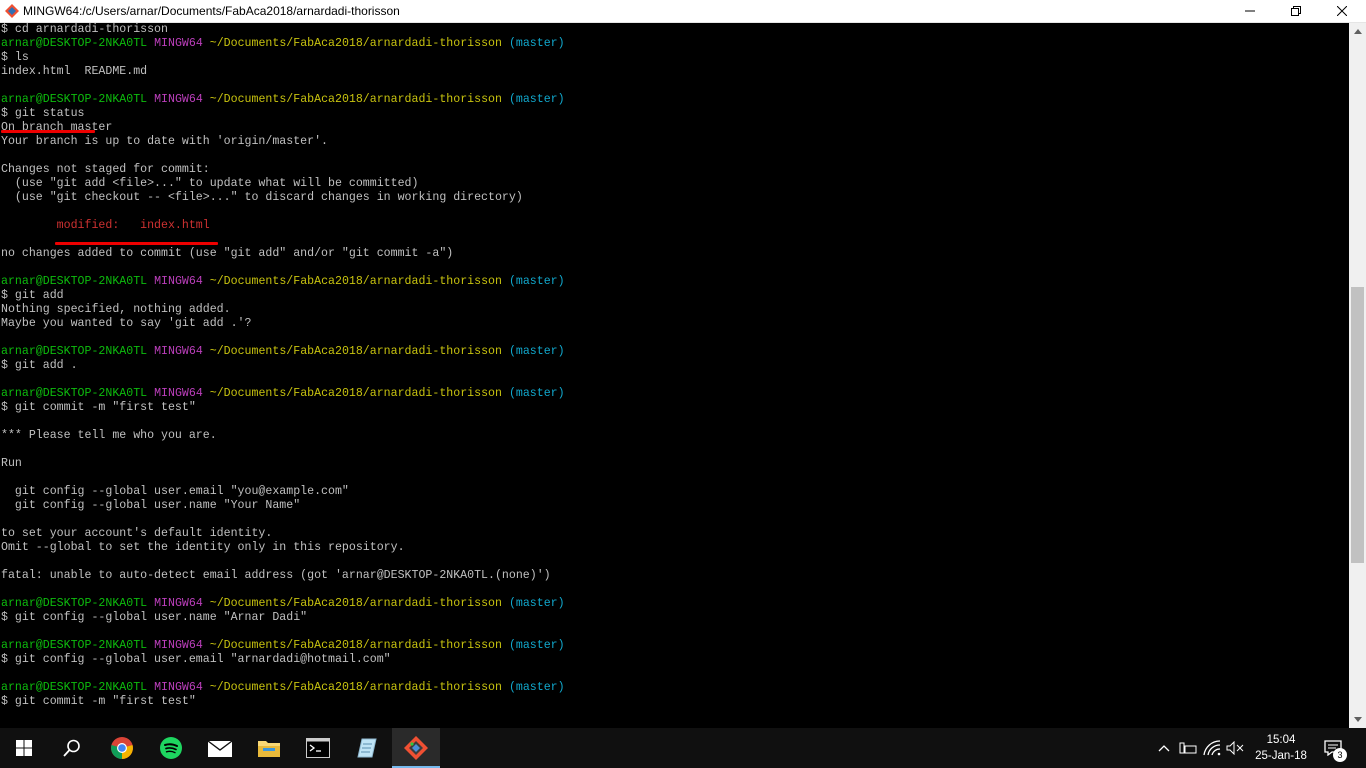 The width and height of the screenshot is (1366, 768). Describe the element at coordinates (126, 323) in the screenshot. I see `output-line: Maybe you wanted to say 'git add .'?` at that location.